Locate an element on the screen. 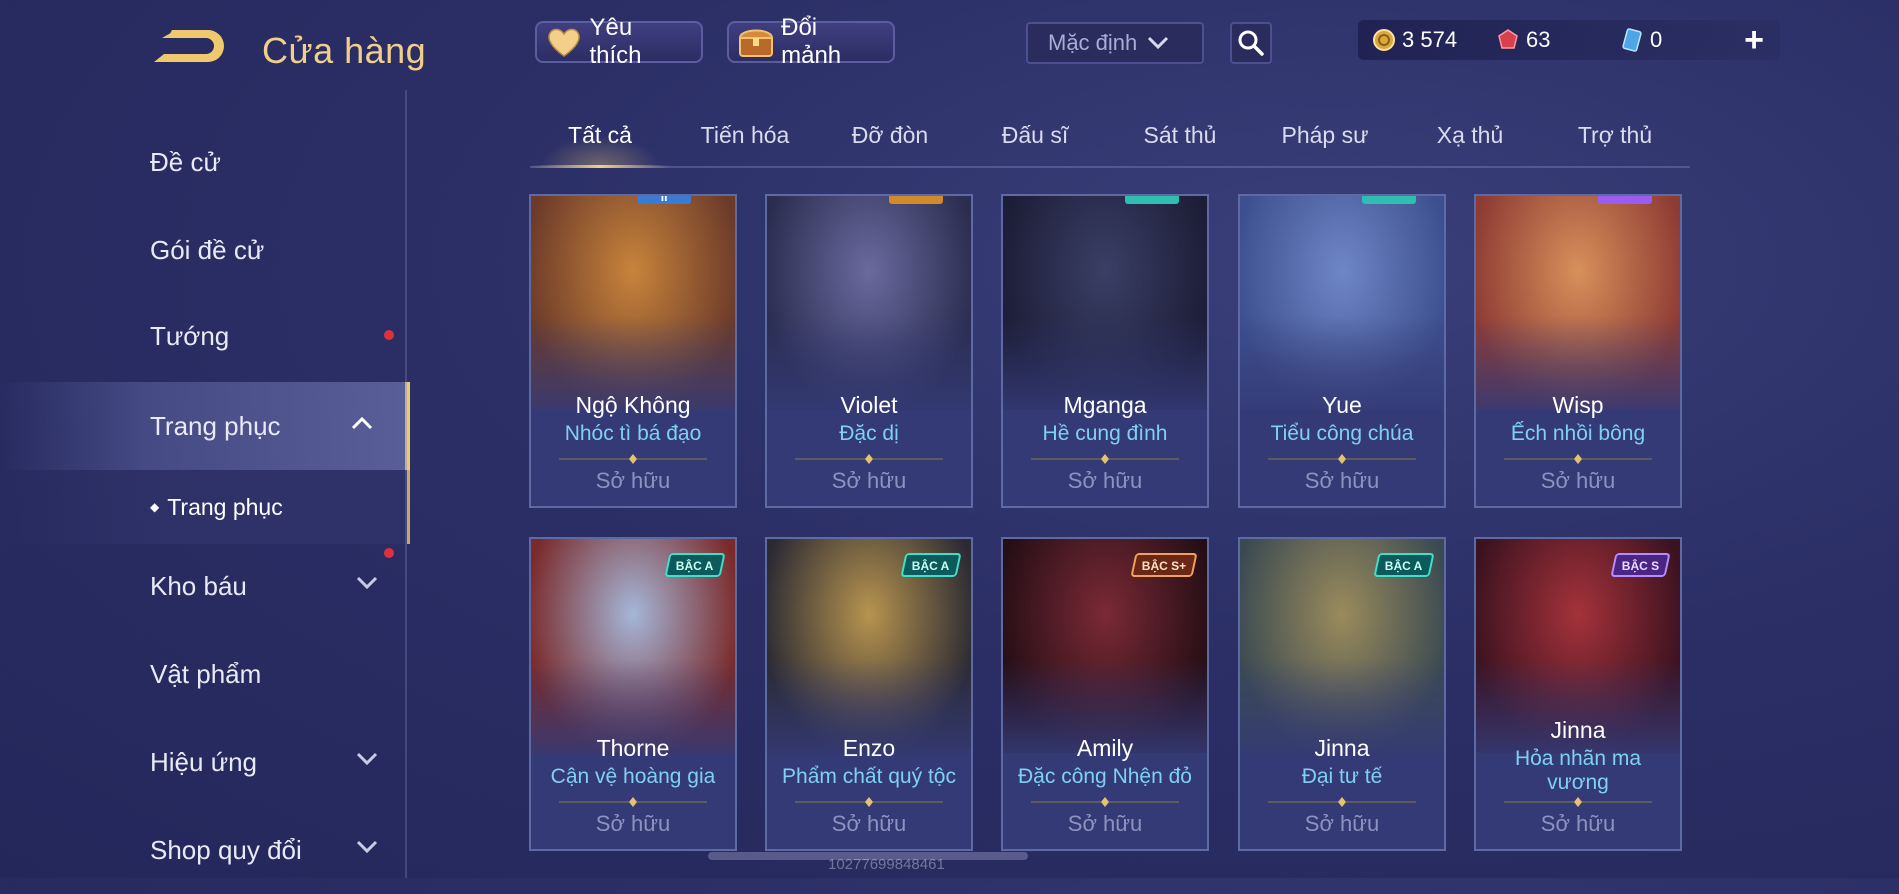 This screenshot has height=894, width=1899. chevron-up-icon is located at coordinates (362, 423).